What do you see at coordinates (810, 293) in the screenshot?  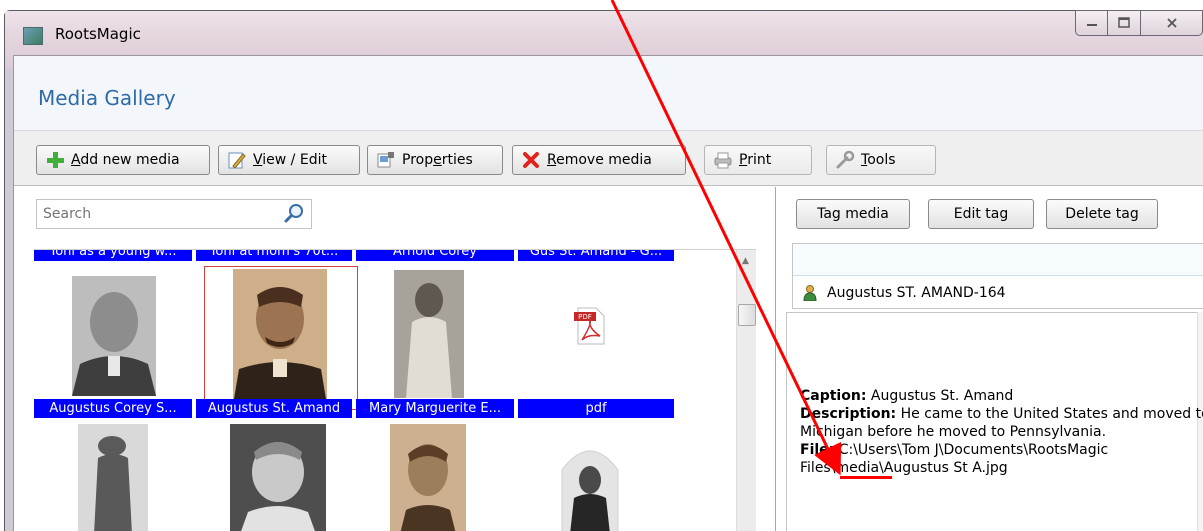 I see `person-icon` at bounding box center [810, 293].